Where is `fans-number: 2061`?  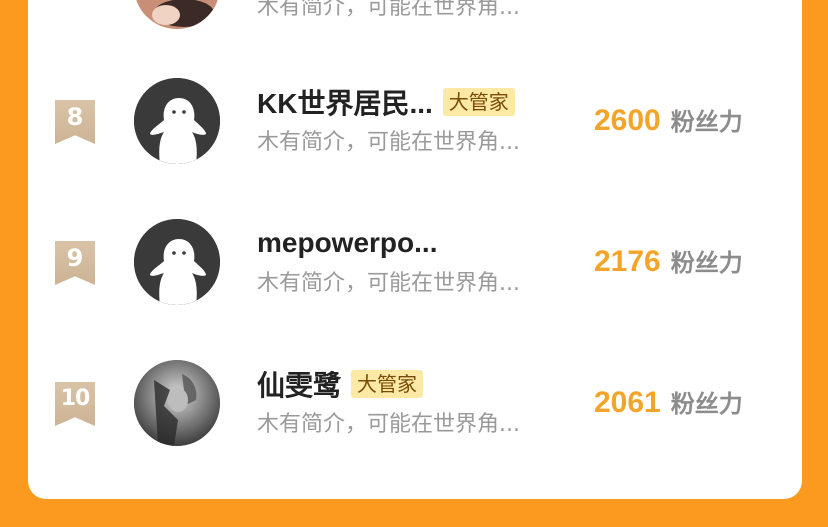
fans-number: 2061 is located at coordinates (627, 402).